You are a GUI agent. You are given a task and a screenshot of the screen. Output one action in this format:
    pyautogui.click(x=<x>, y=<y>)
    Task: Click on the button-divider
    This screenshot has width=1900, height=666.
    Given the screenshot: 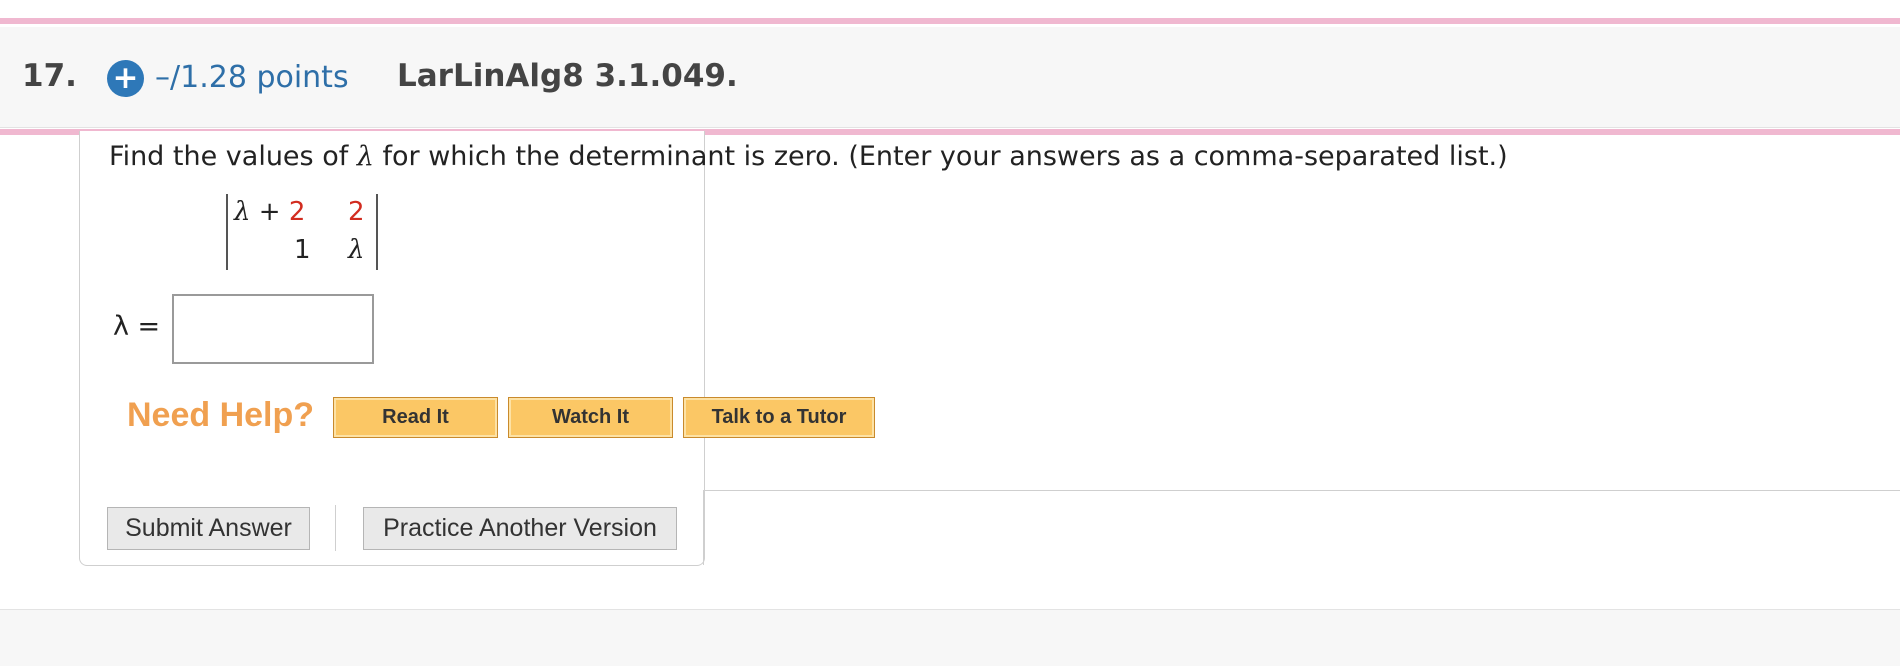 What is the action you would take?
    pyautogui.click(x=335, y=528)
    